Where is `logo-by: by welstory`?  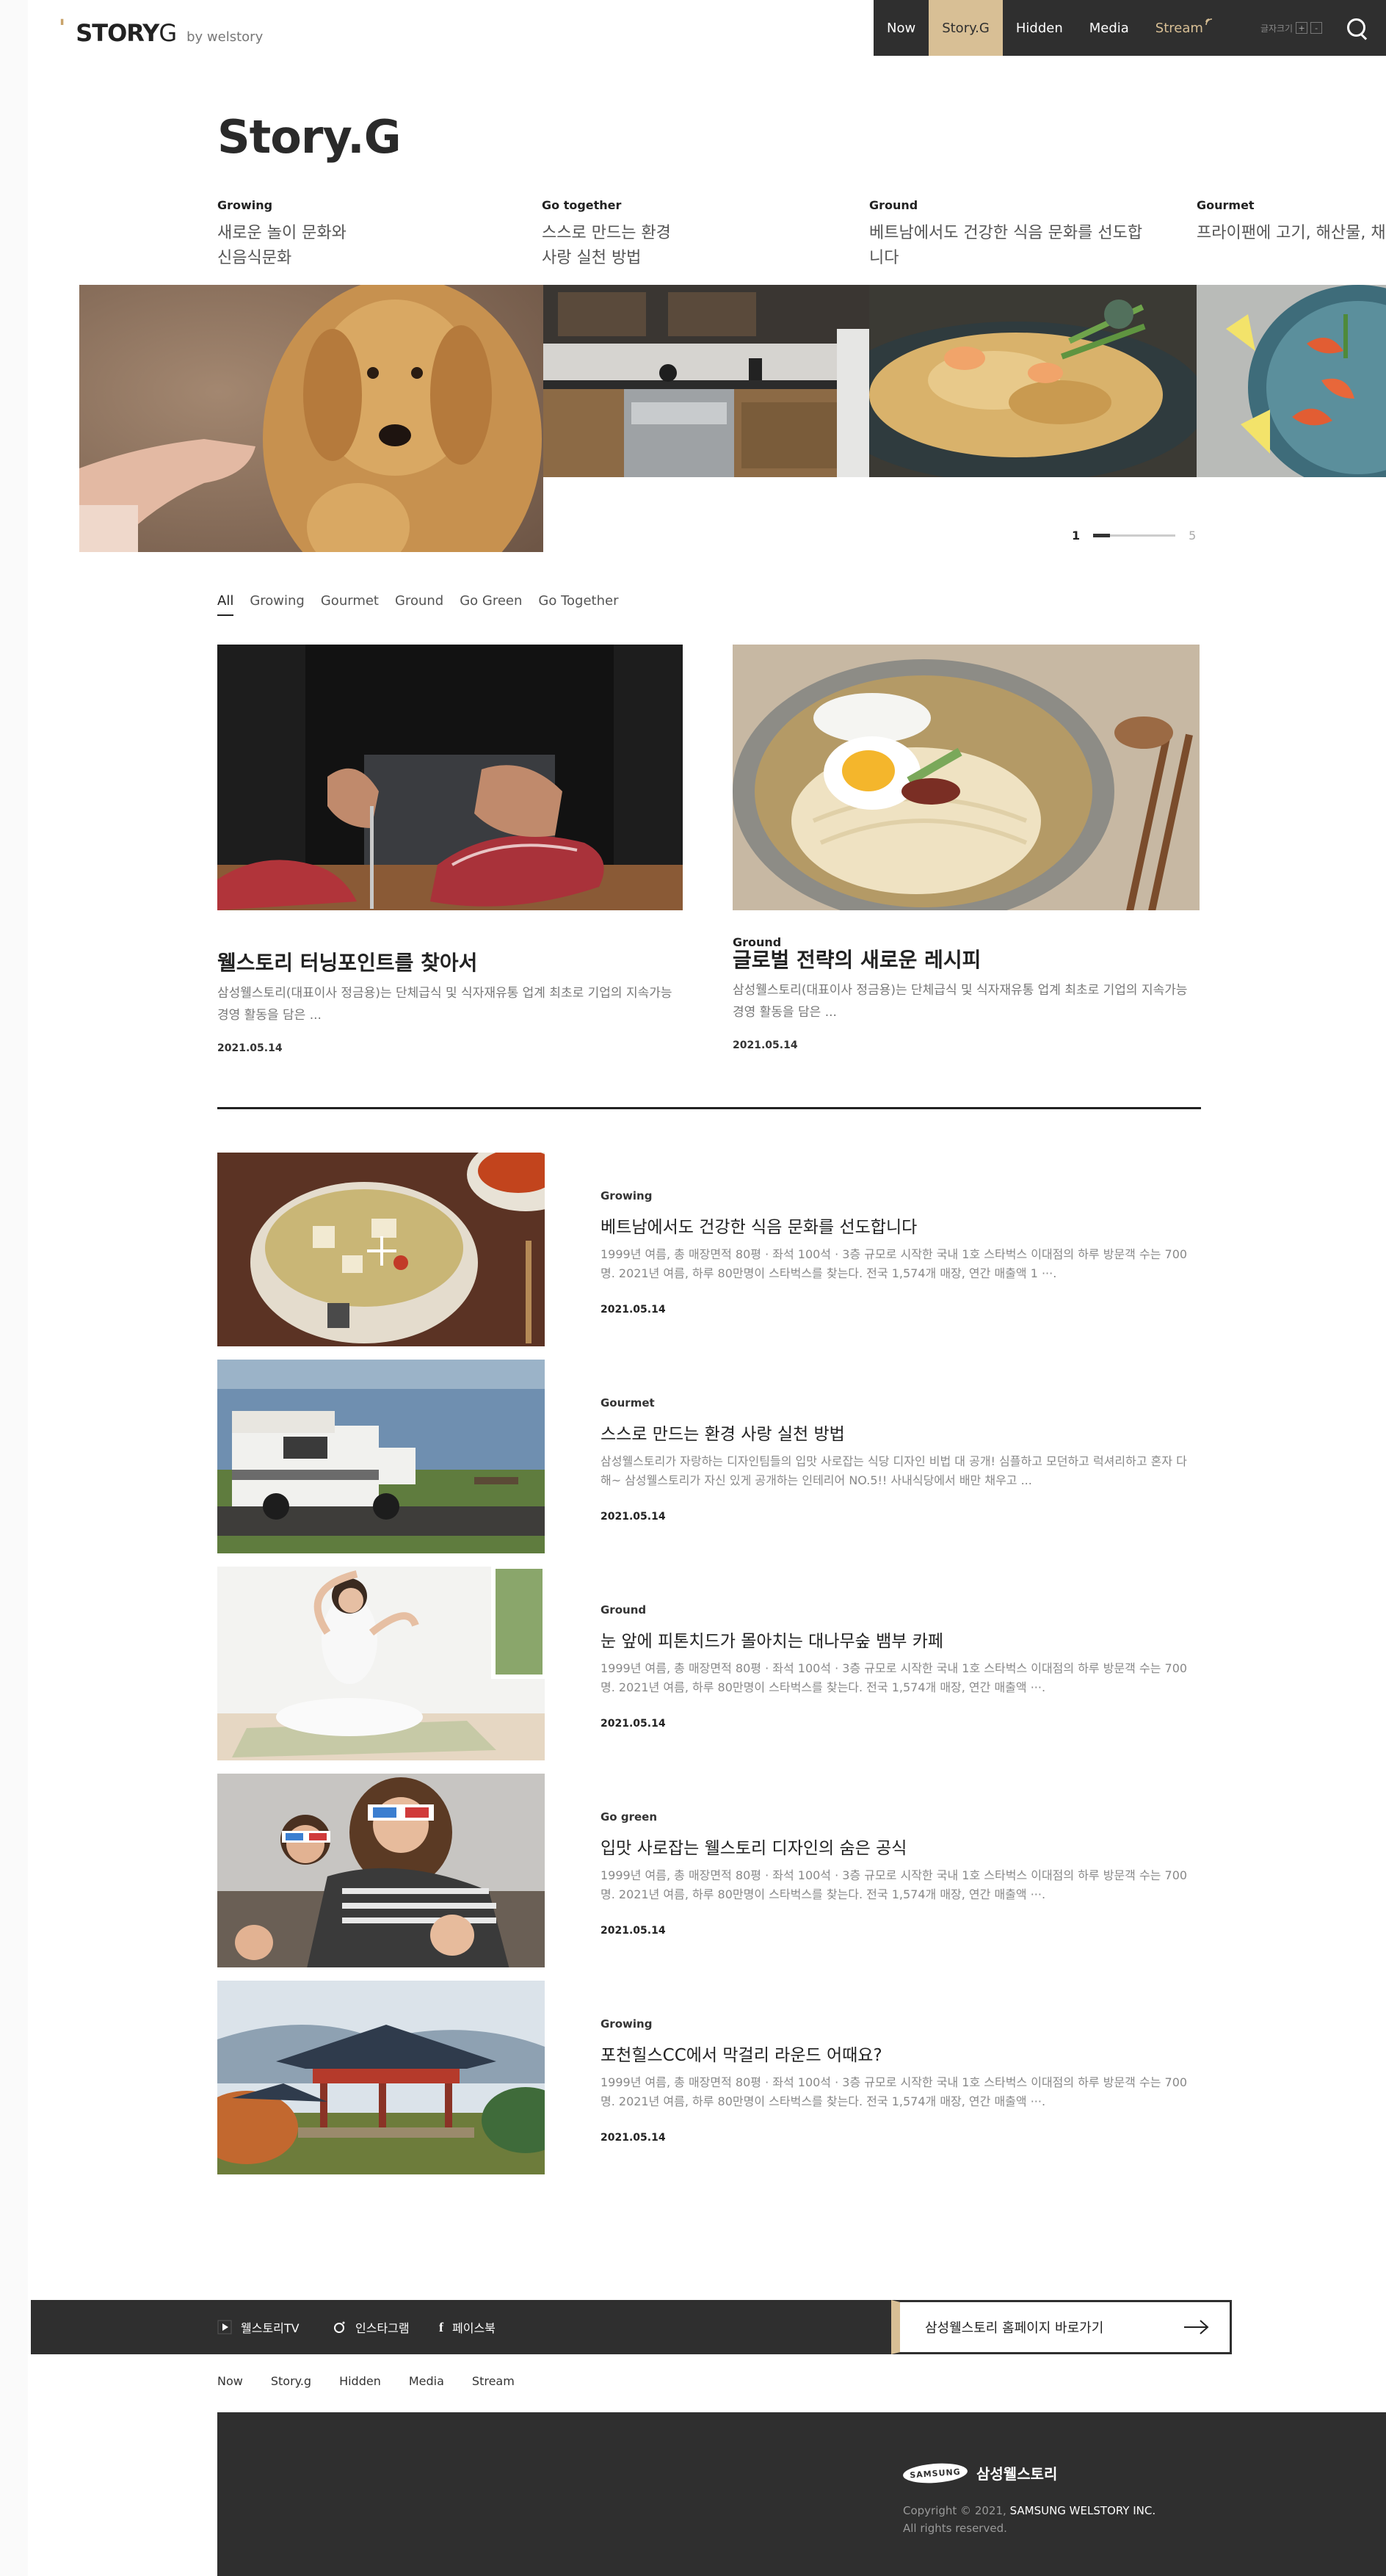 logo-by: by welstory is located at coordinates (225, 37).